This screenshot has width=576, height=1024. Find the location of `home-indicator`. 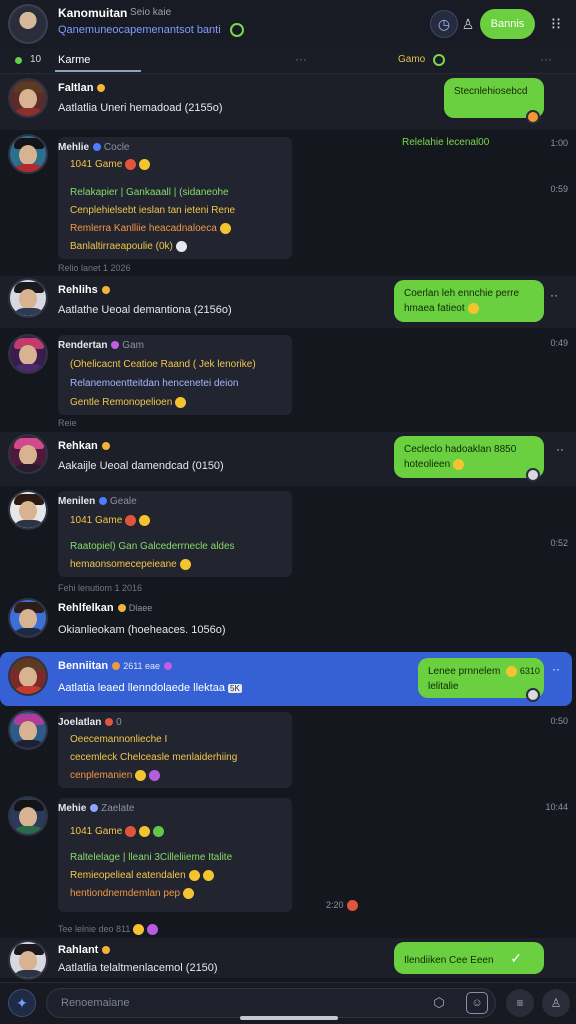

home-indicator is located at coordinates (289, 1018).